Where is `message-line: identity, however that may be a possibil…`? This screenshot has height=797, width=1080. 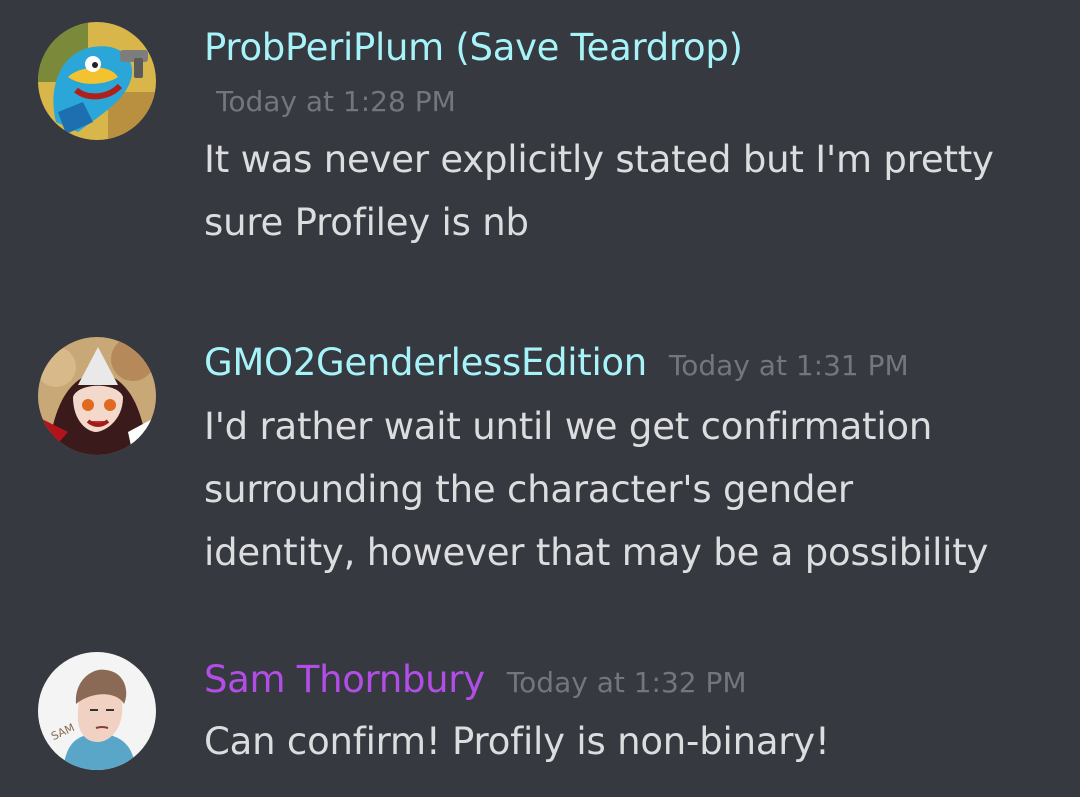 message-line: identity, however that may be a possibil… is located at coordinates (596, 552).